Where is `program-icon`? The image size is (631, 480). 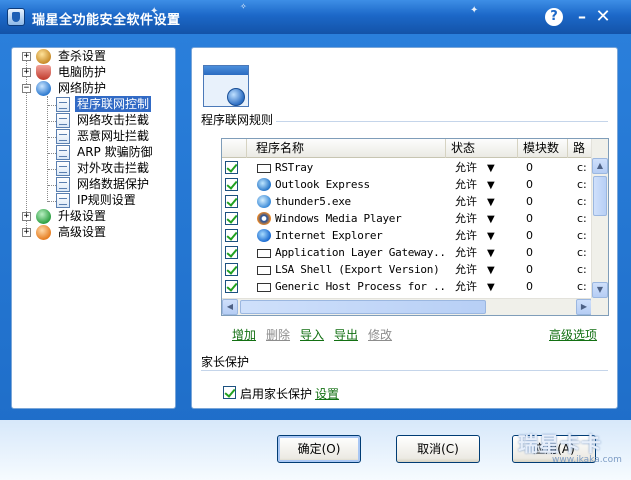 program-icon is located at coordinates (264, 287).